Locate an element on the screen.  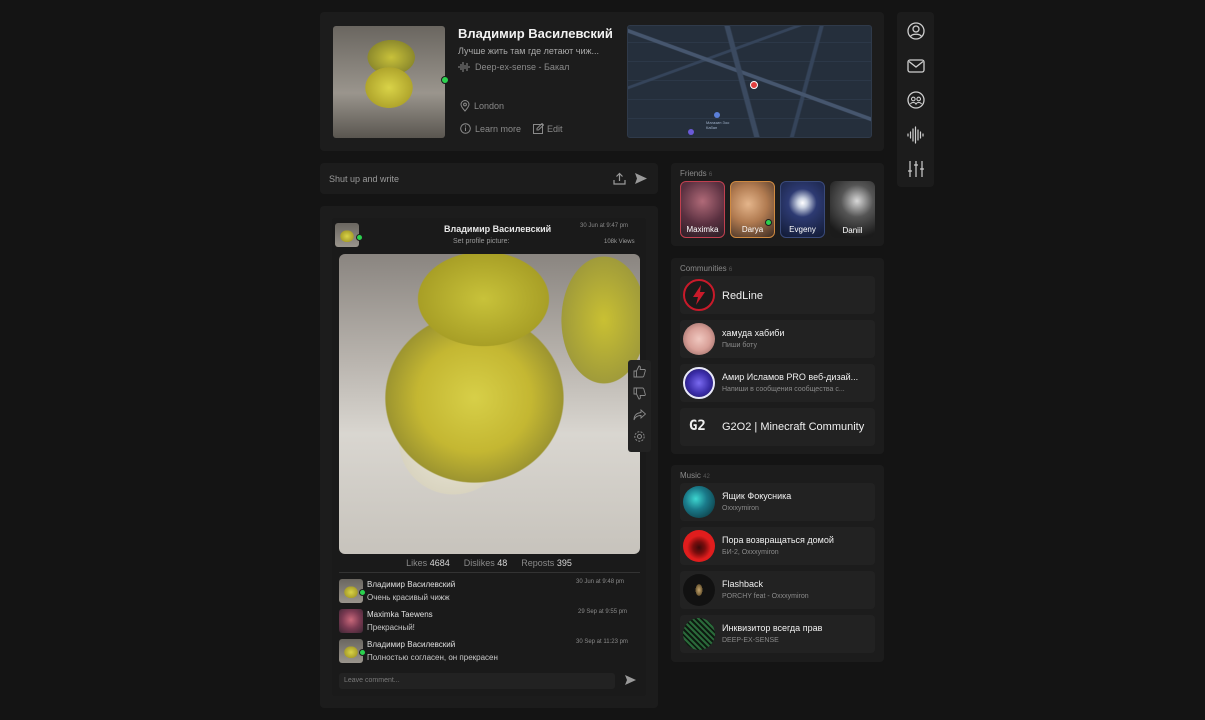
comment-time: 29 Sep at 9:55 pm is located at coordinates (603, 612).